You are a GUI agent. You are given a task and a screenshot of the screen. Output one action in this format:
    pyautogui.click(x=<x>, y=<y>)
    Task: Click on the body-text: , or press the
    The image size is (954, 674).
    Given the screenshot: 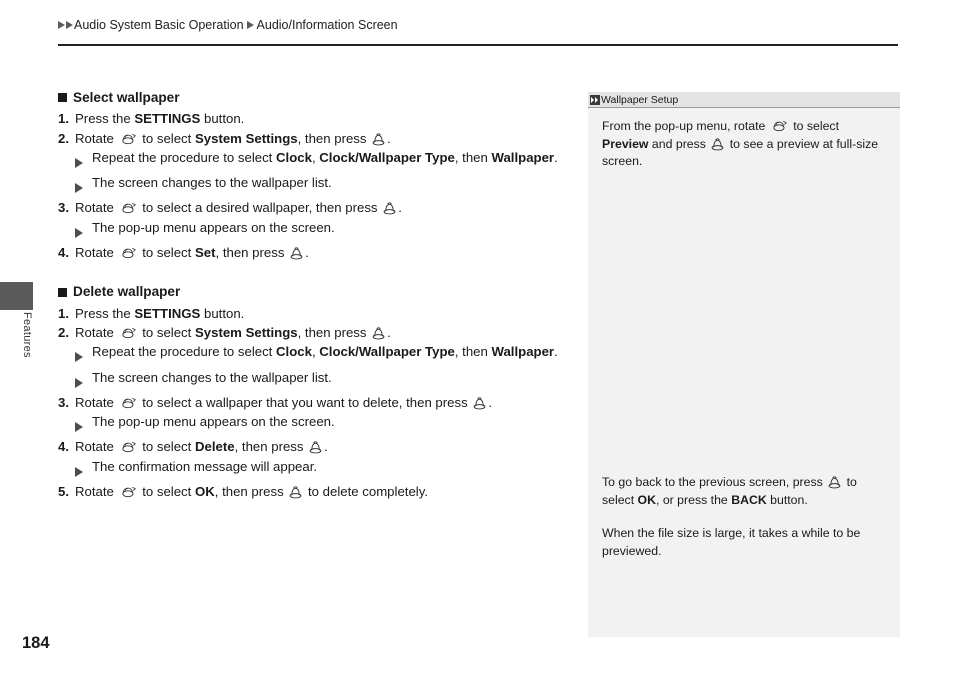 What is the action you would take?
    pyautogui.click(x=694, y=499)
    